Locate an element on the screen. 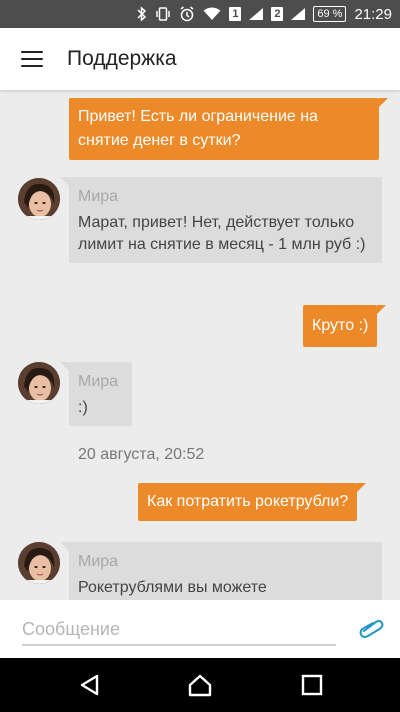 This screenshot has width=400, height=712. navigation-bar is located at coordinates (200, 685).